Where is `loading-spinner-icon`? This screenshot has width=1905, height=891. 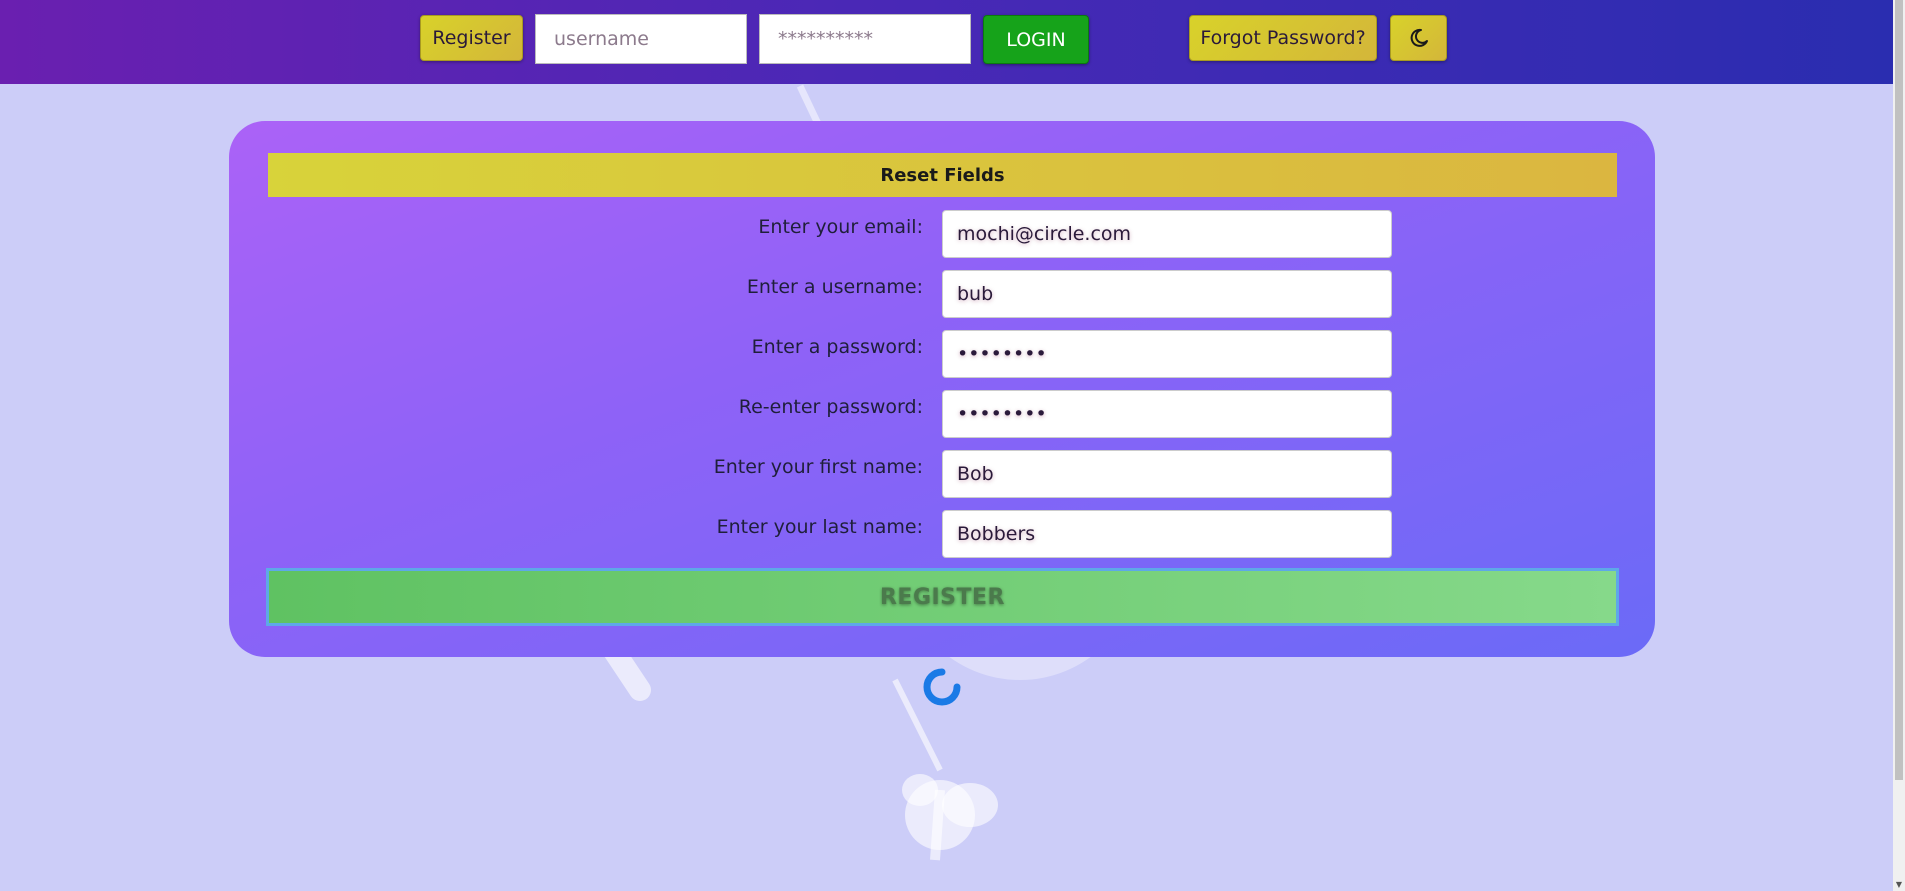 loading-spinner-icon is located at coordinates (942, 687).